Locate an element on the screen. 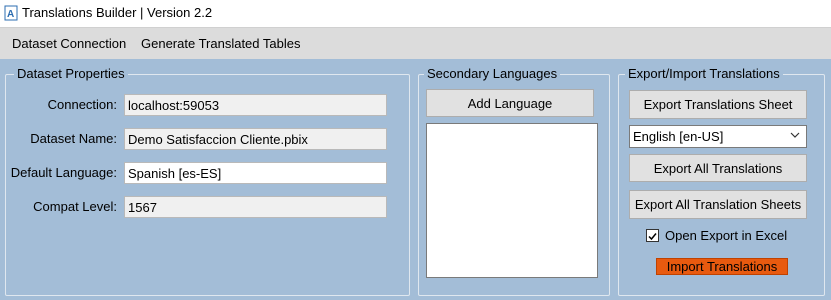  export-translations-sheet-button: Export Translations Sheet is located at coordinates (718, 104).